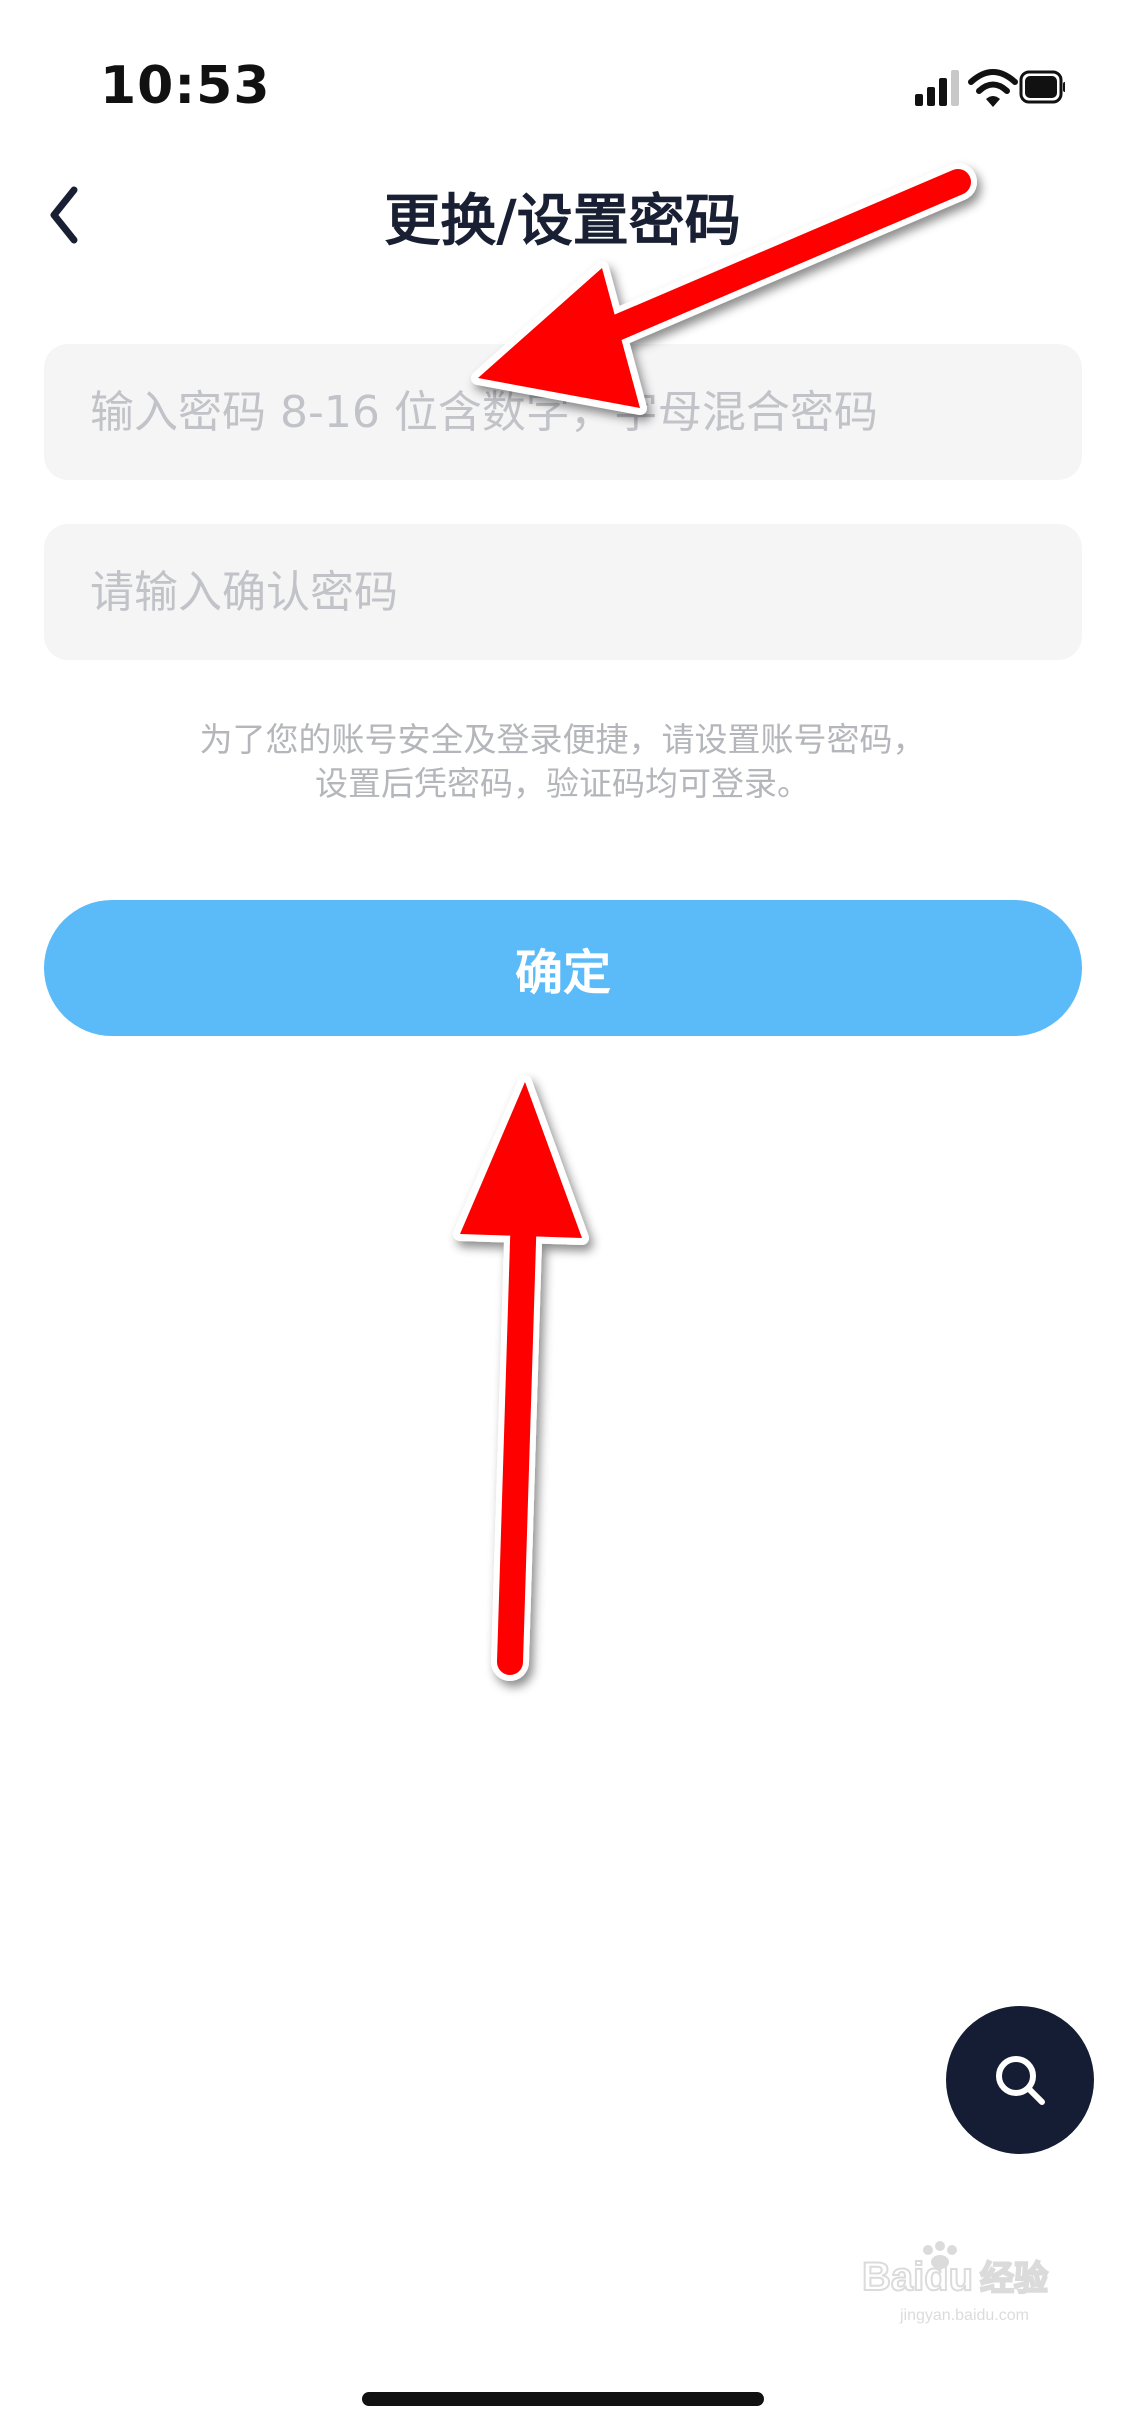 The height and width of the screenshot is (2436, 1125). Describe the element at coordinates (917, 2277) in the screenshot. I see `svg-text: Baidu` at that location.